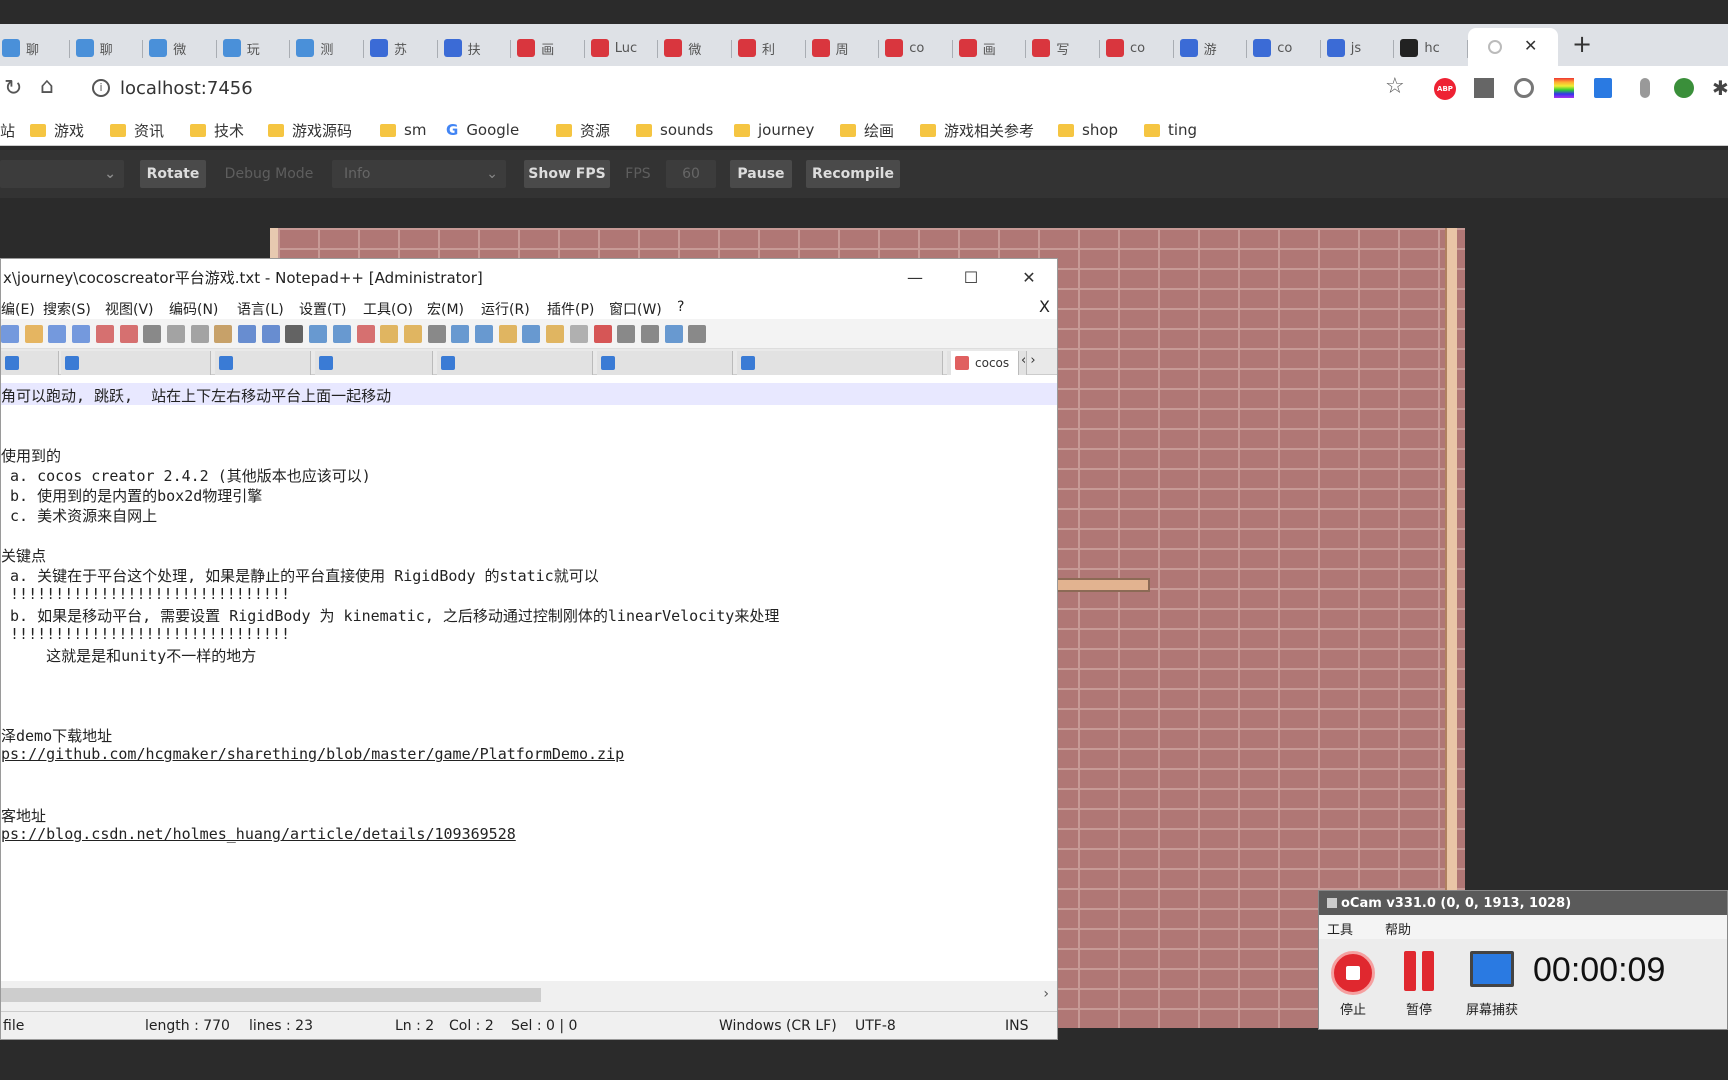 The image size is (1728, 1080). What do you see at coordinates (175, 334) in the screenshot?
I see `cut-icon` at bounding box center [175, 334].